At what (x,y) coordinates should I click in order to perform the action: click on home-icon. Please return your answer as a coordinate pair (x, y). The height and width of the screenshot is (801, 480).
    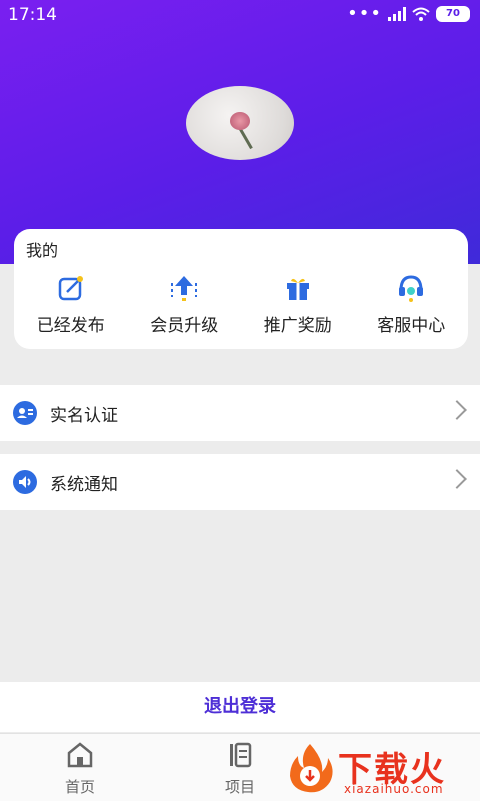
    Looking at the image, I should click on (80, 755).